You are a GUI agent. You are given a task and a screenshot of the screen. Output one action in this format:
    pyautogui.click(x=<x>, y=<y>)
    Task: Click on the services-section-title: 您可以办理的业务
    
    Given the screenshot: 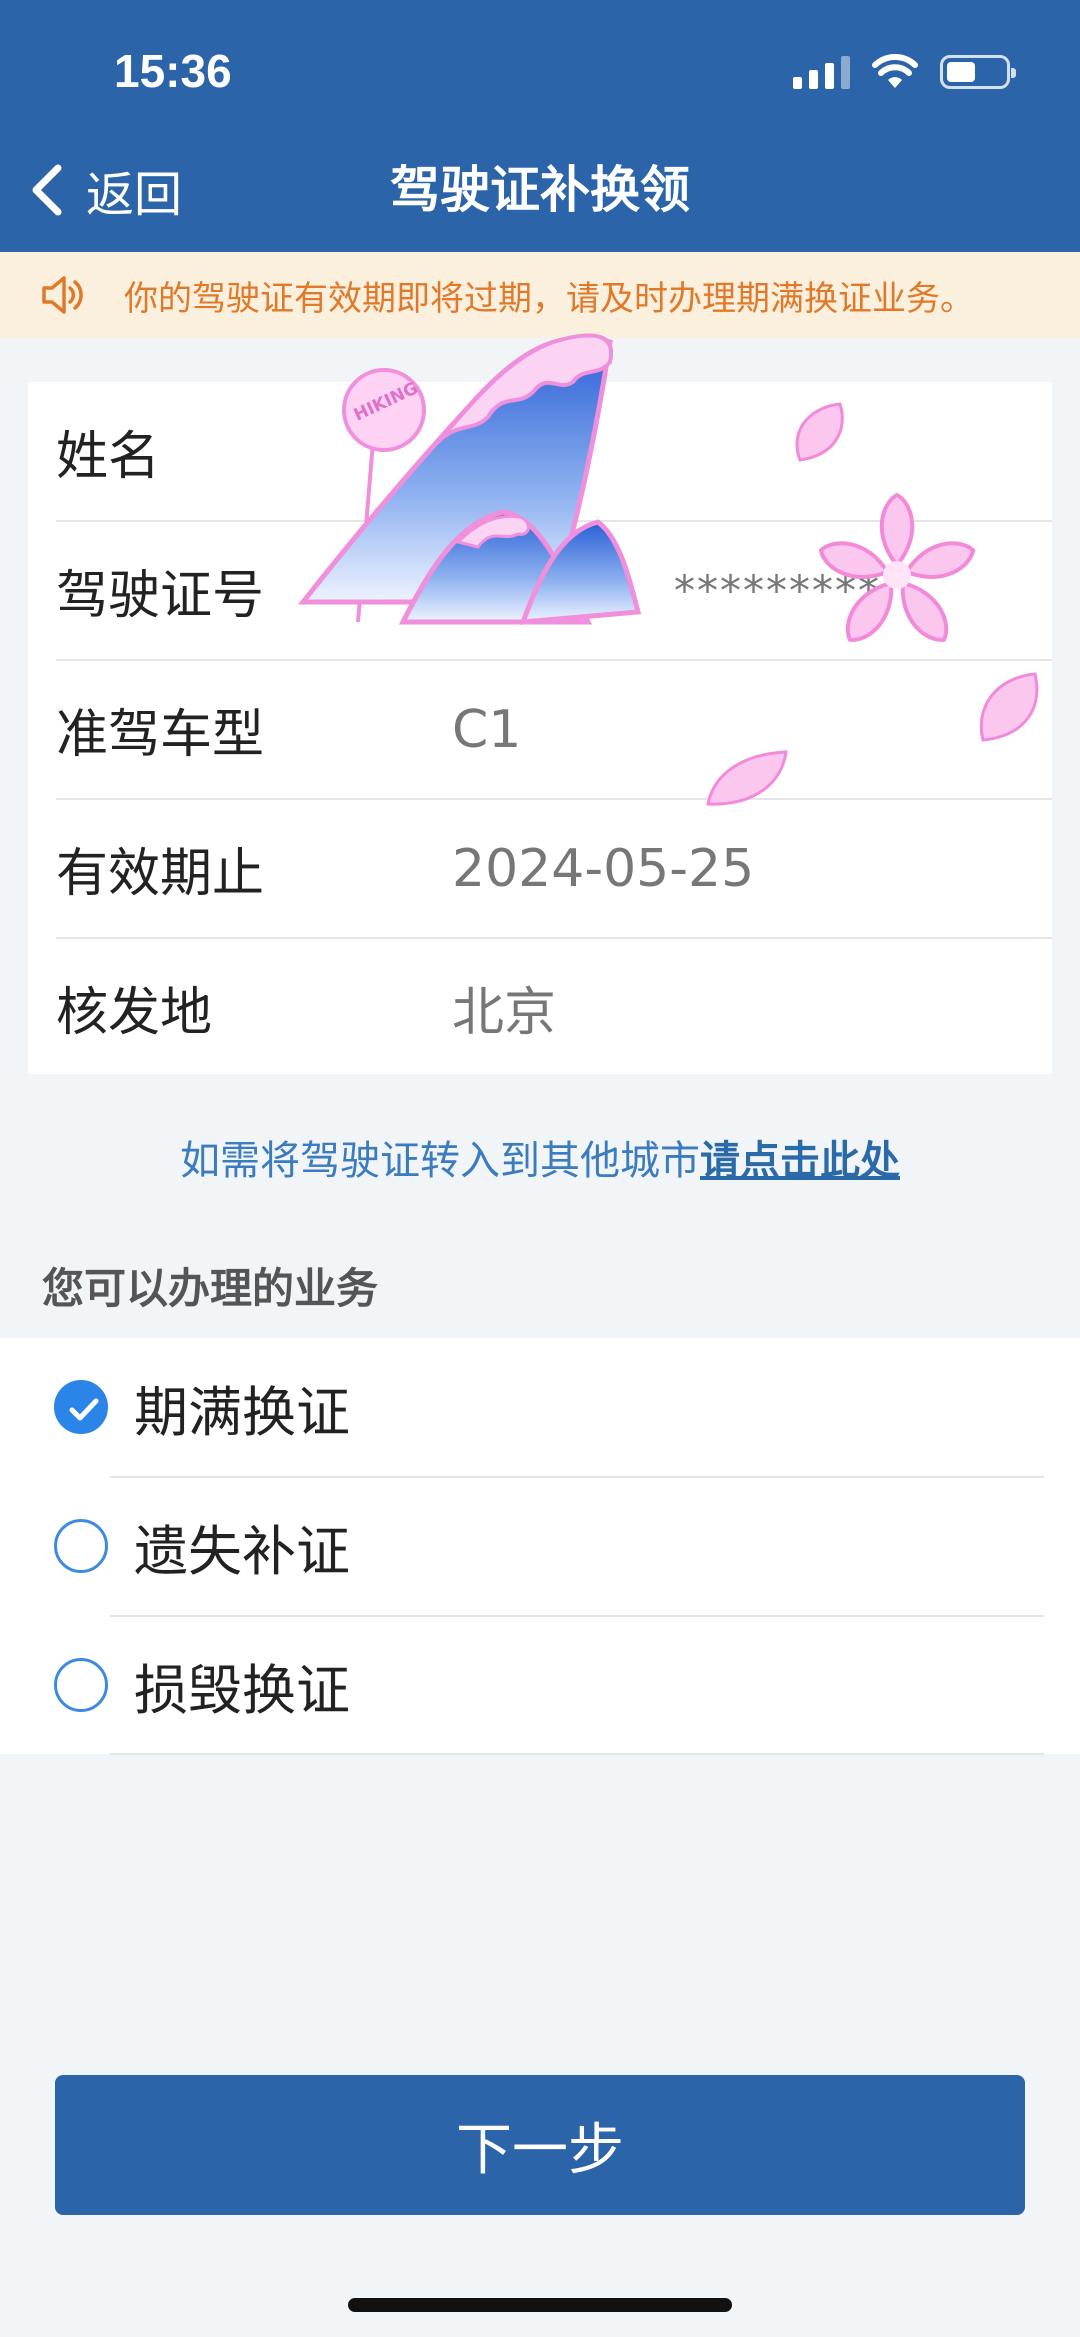 What is the action you would take?
    pyautogui.click(x=210, y=1288)
    